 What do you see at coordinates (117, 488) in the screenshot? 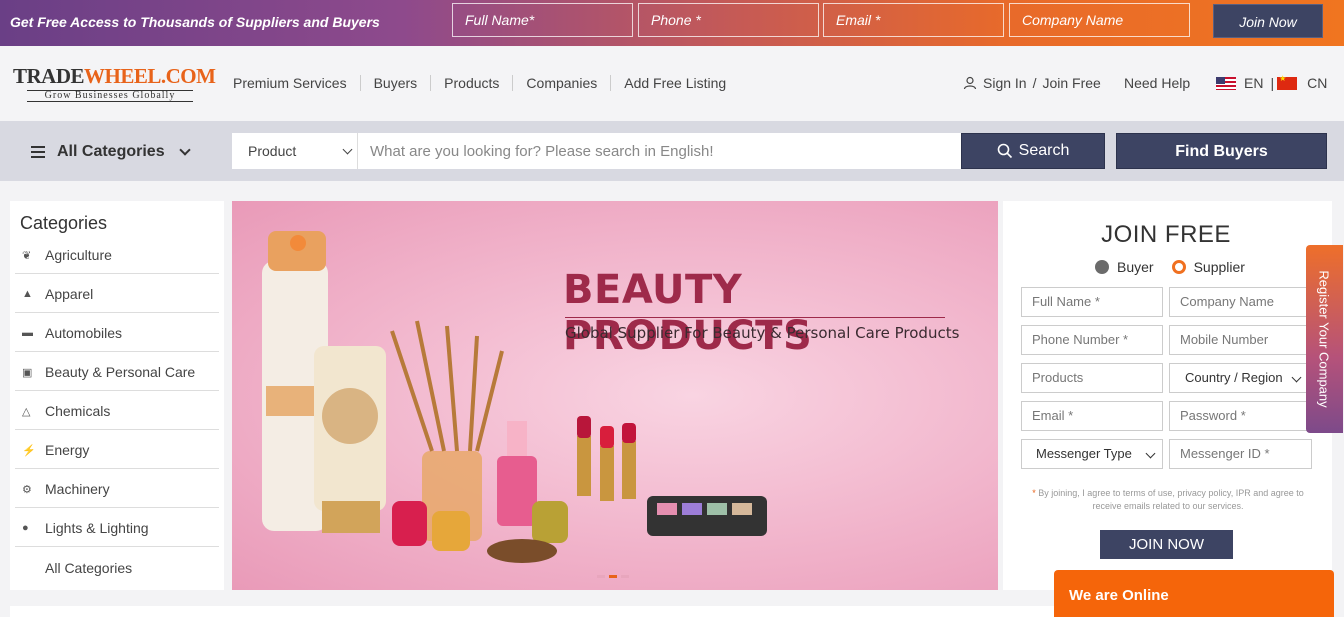
I see `category-machinery: ⚙ Machinery` at bounding box center [117, 488].